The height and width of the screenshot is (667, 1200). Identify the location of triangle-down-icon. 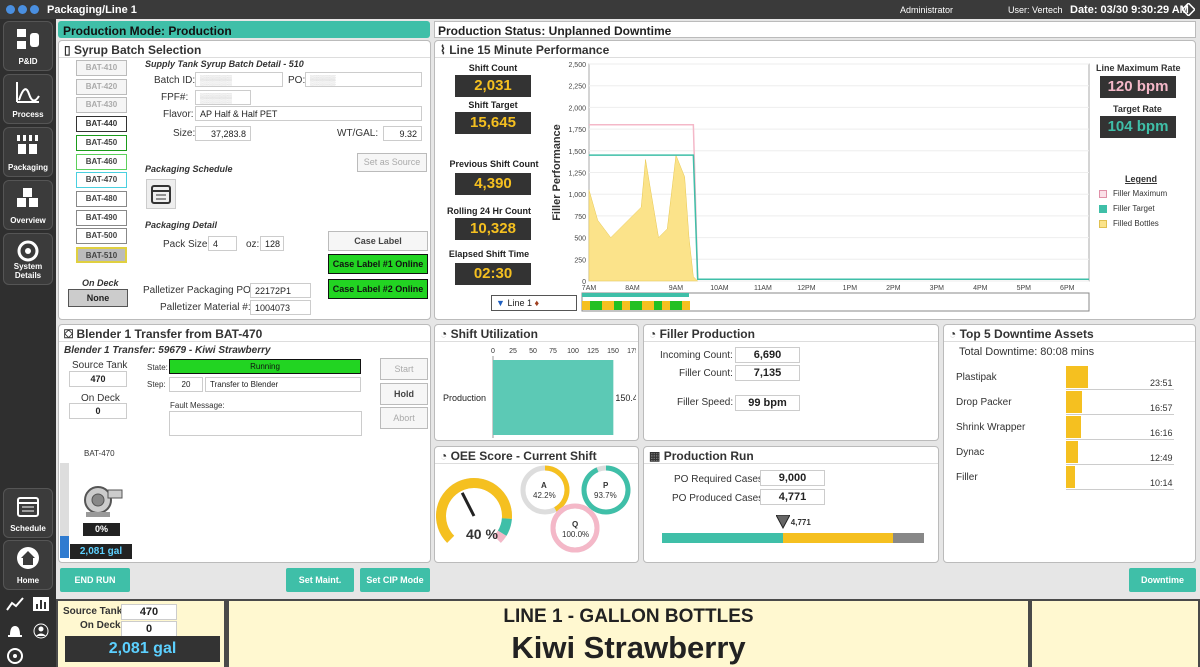
(782, 522).